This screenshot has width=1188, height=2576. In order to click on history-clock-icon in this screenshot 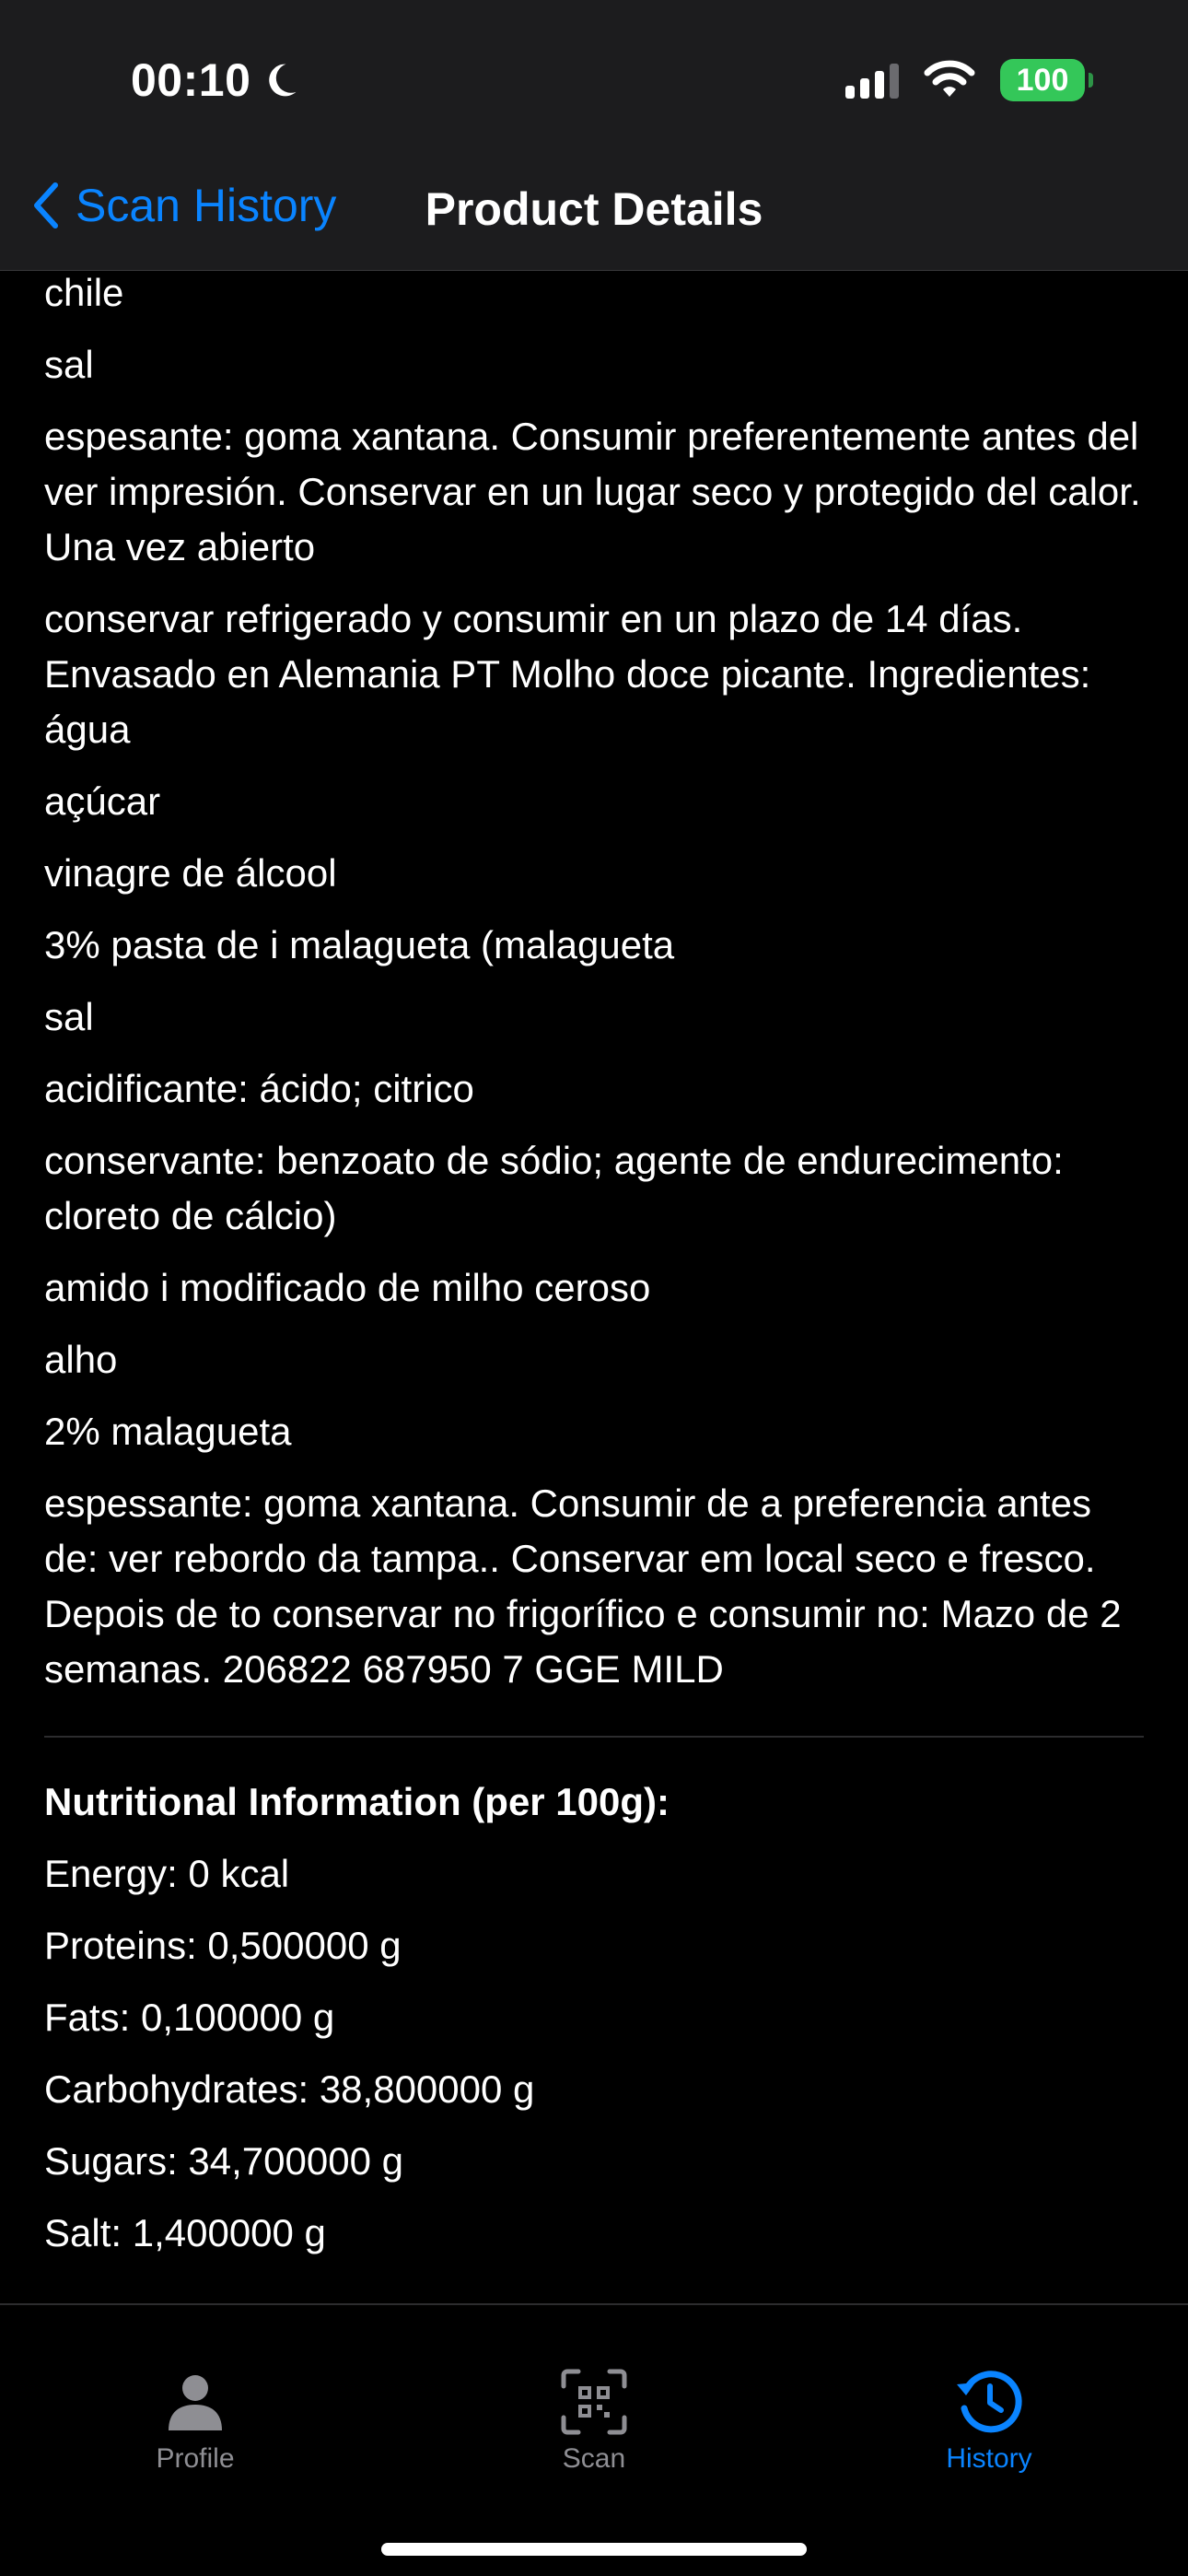, I will do `click(989, 2402)`.